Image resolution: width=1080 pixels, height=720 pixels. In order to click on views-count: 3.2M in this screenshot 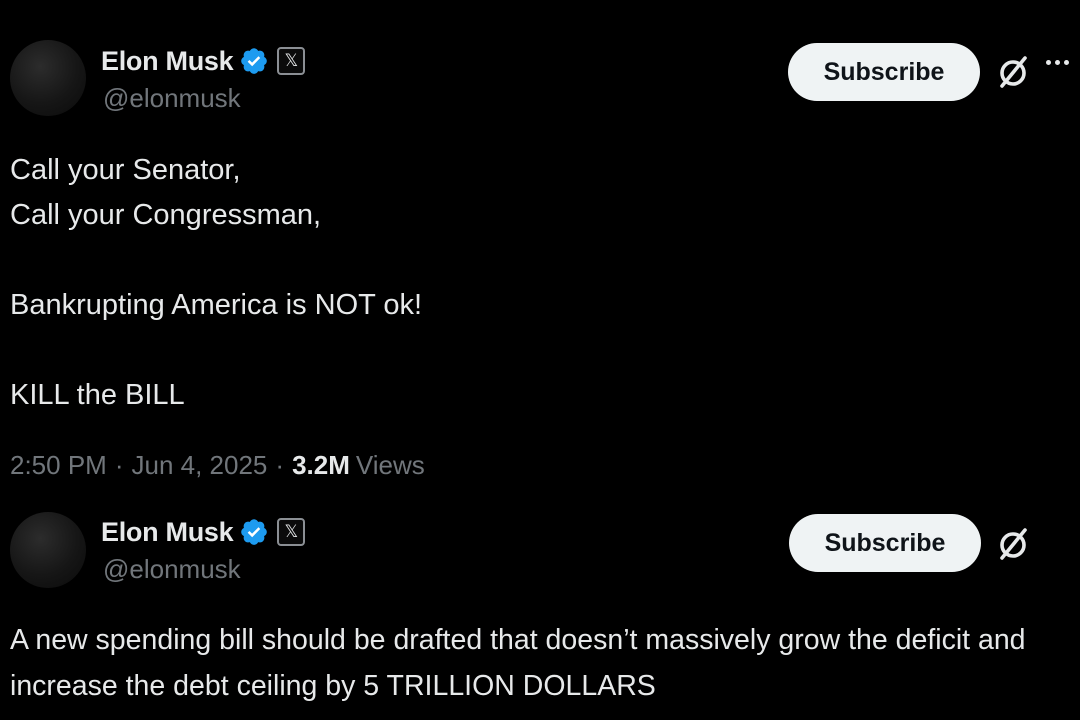, I will do `click(321, 465)`.